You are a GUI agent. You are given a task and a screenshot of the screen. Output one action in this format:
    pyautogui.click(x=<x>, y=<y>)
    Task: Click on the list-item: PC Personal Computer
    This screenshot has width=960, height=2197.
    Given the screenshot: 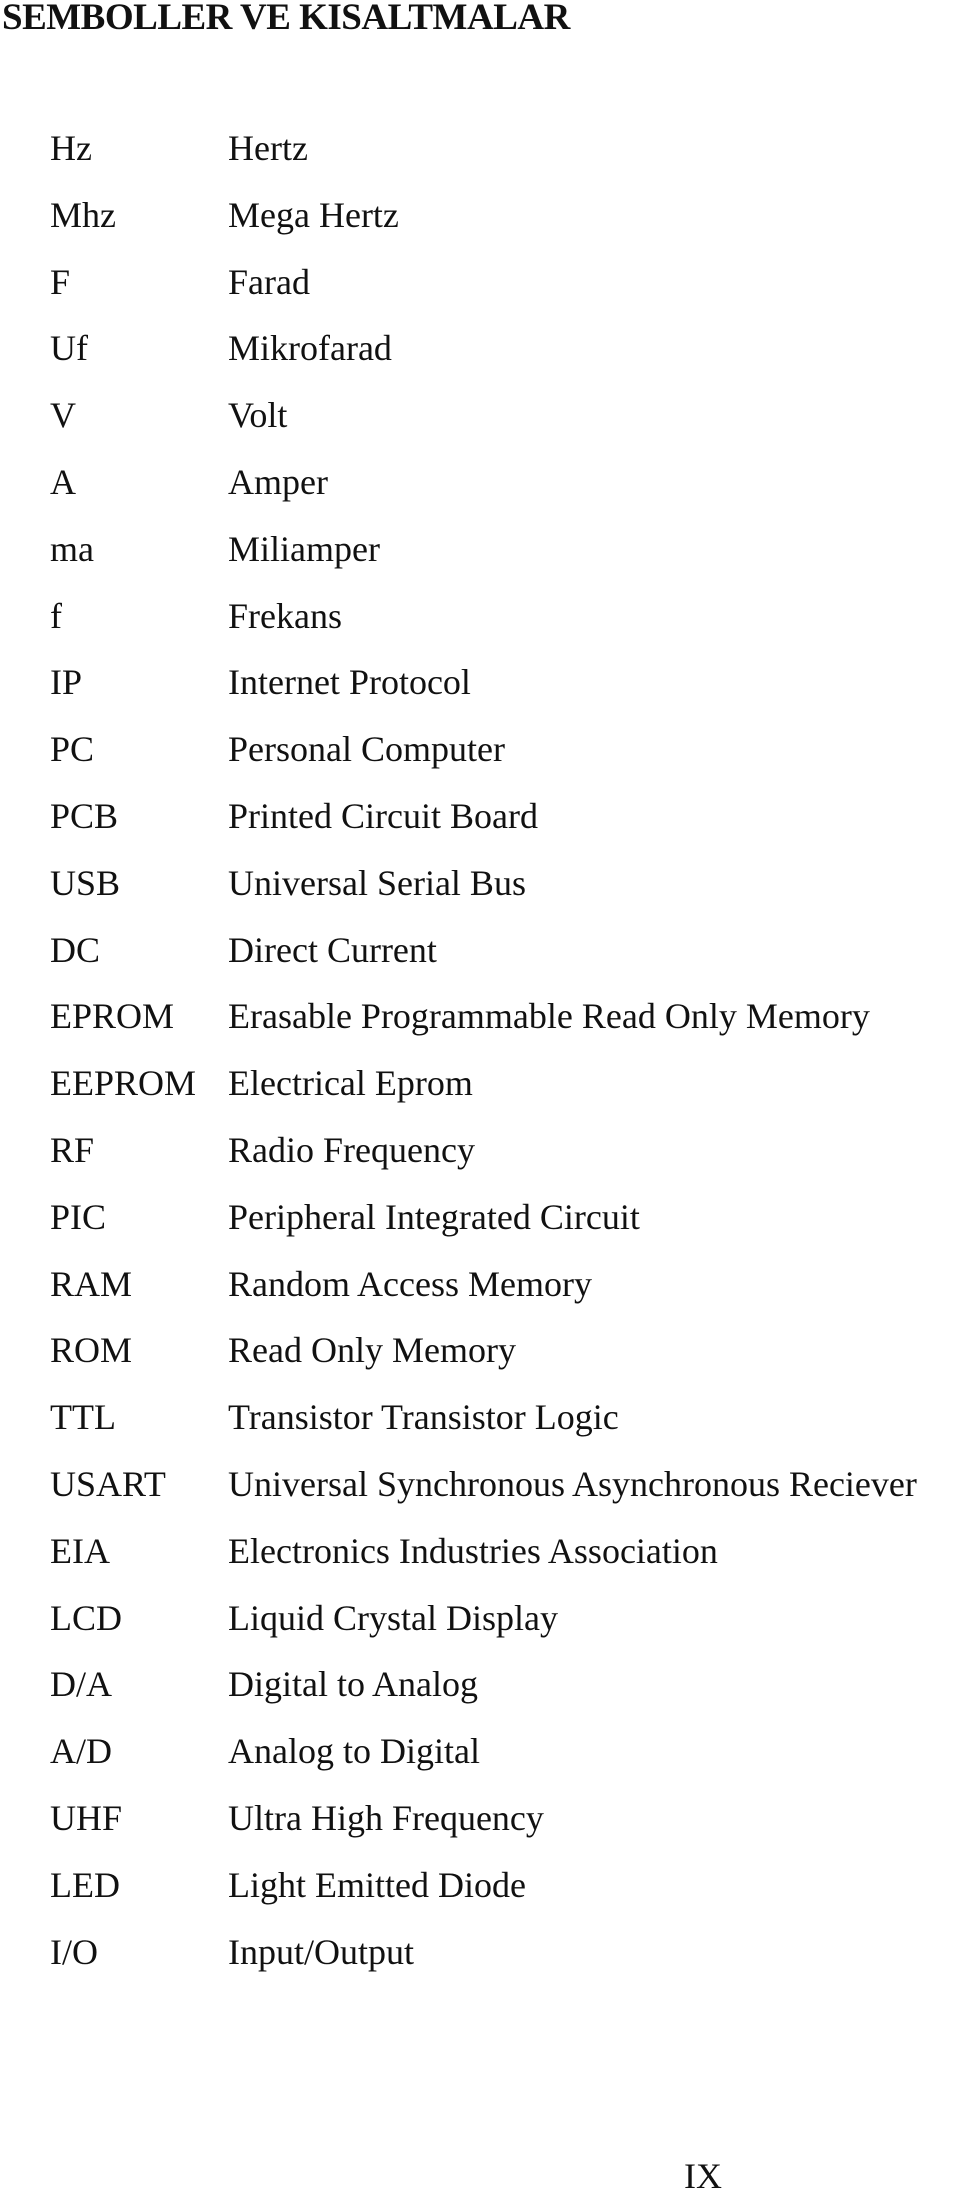 What is the action you would take?
    pyautogui.click(x=480, y=758)
    